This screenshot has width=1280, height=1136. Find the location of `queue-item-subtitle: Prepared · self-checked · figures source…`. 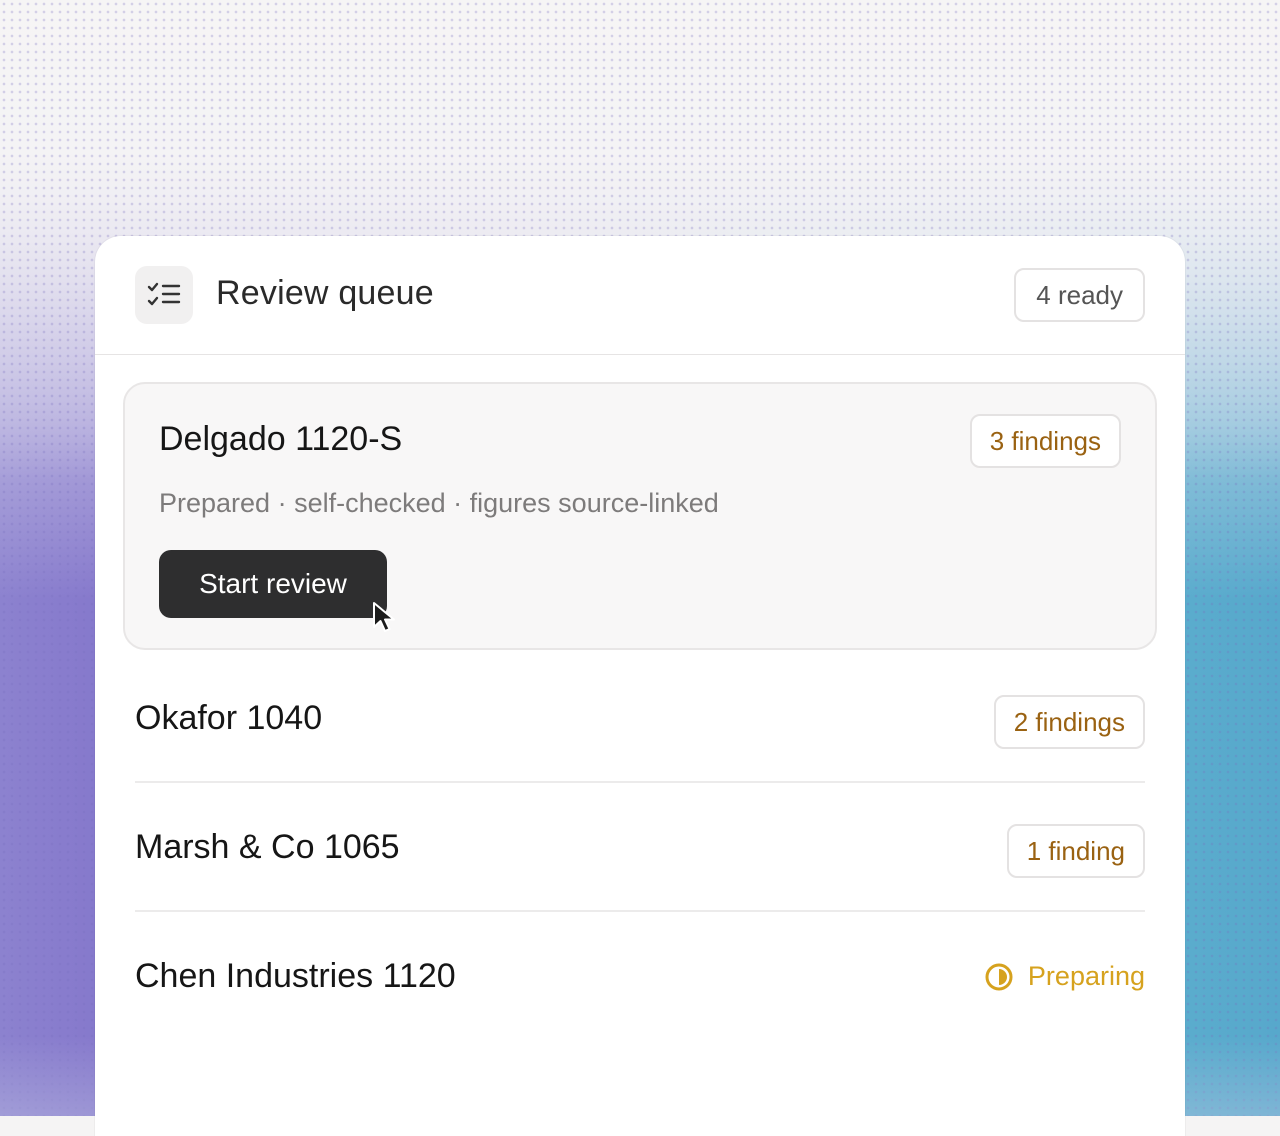

queue-item-subtitle: Prepared · self-checked · figures source… is located at coordinates (439, 503).